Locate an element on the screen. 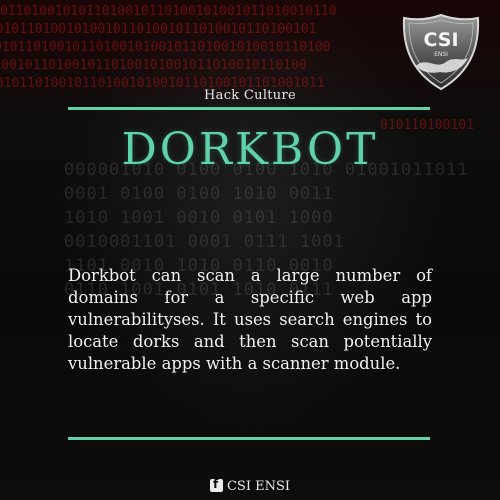 This screenshot has width=500, height=500. bottom-divider is located at coordinates (249, 438).